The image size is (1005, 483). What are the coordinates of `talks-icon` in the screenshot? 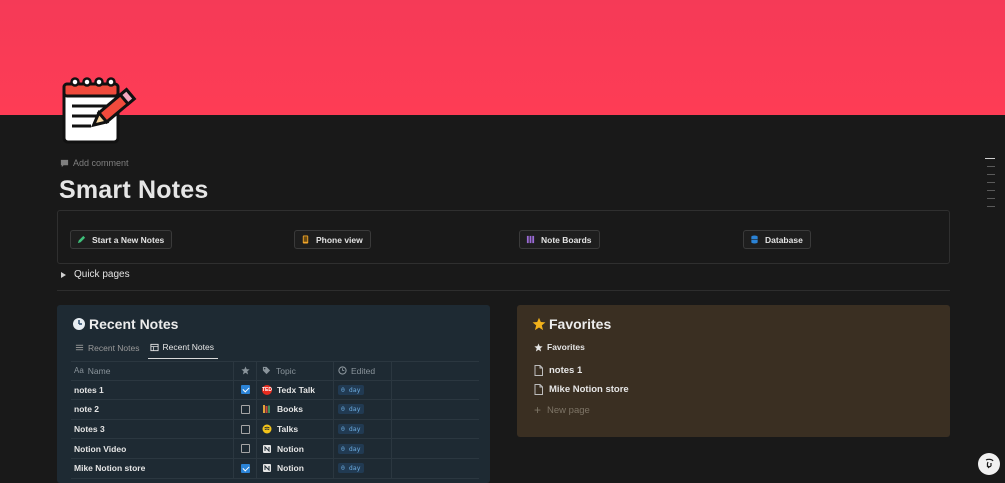 It's located at (267, 429).